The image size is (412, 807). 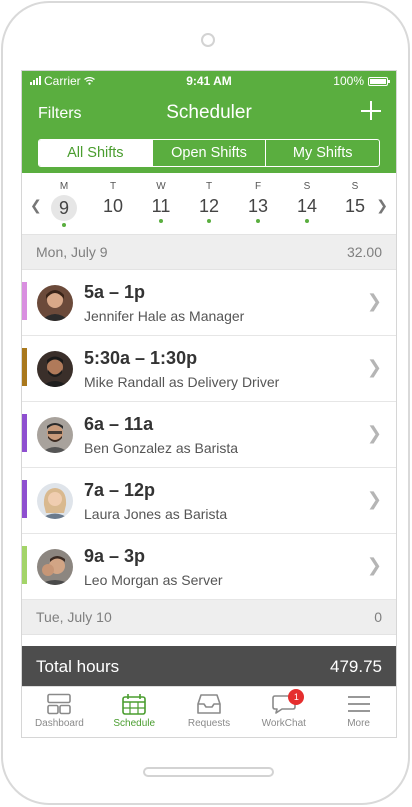 What do you see at coordinates (209, 81) in the screenshot?
I see `status-bar: Carrier 9:41 AM 100%` at bounding box center [209, 81].